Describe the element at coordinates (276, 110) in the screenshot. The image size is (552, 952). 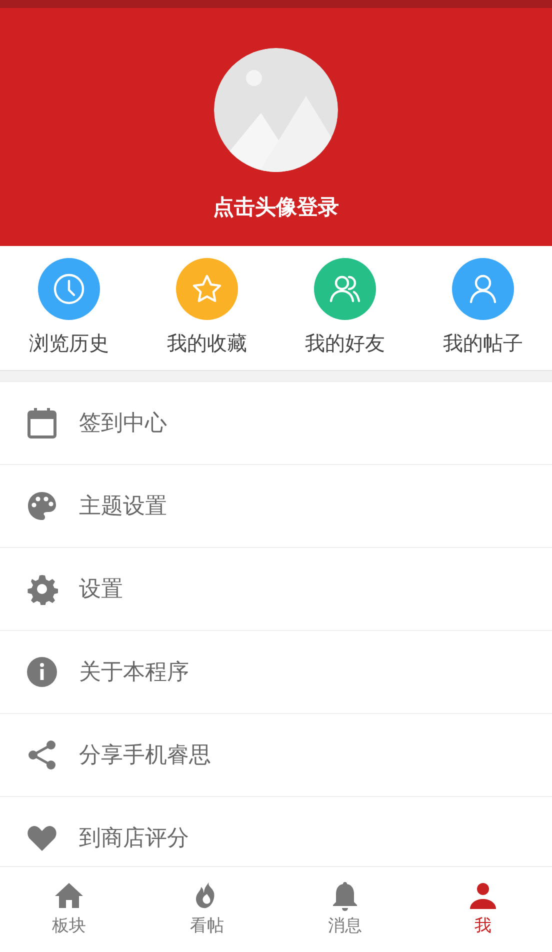
I see `avatar-button` at that location.